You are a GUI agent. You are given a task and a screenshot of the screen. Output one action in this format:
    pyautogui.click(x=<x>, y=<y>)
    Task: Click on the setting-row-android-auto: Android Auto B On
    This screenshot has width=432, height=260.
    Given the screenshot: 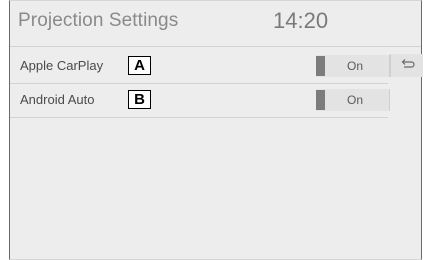 What is the action you would take?
    pyautogui.click(x=202, y=100)
    